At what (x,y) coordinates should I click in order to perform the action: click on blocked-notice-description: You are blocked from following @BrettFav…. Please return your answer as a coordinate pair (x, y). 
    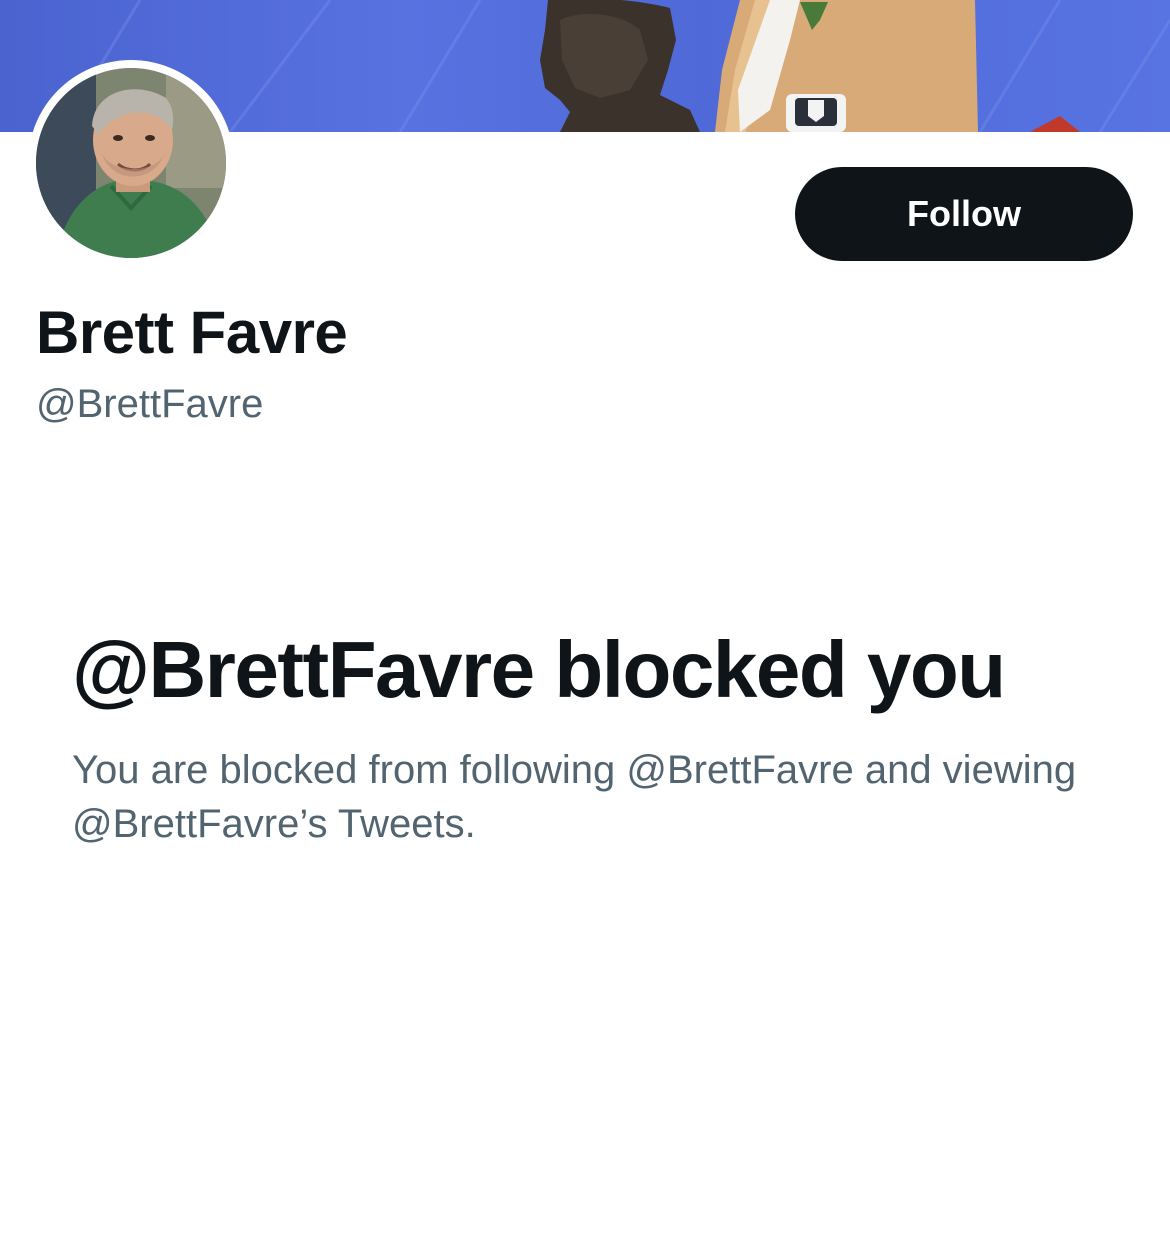
    Looking at the image, I should click on (574, 797).